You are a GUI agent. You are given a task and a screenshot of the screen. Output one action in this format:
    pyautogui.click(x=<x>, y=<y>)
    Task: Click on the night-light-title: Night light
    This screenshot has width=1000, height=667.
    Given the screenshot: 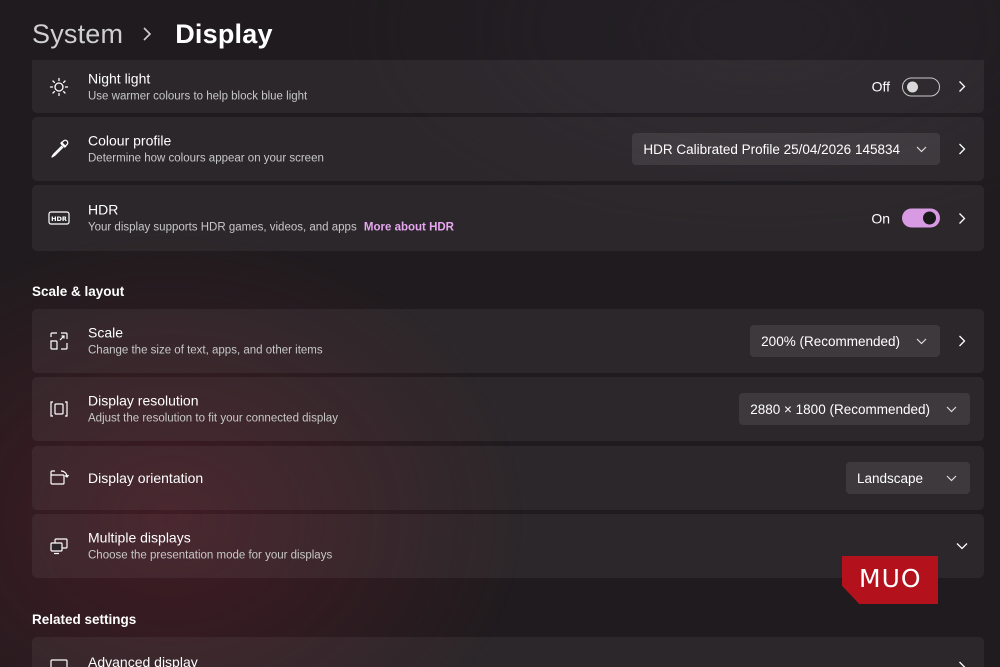 What is the action you would take?
    pyautogui.click(x=119, y=78)
    